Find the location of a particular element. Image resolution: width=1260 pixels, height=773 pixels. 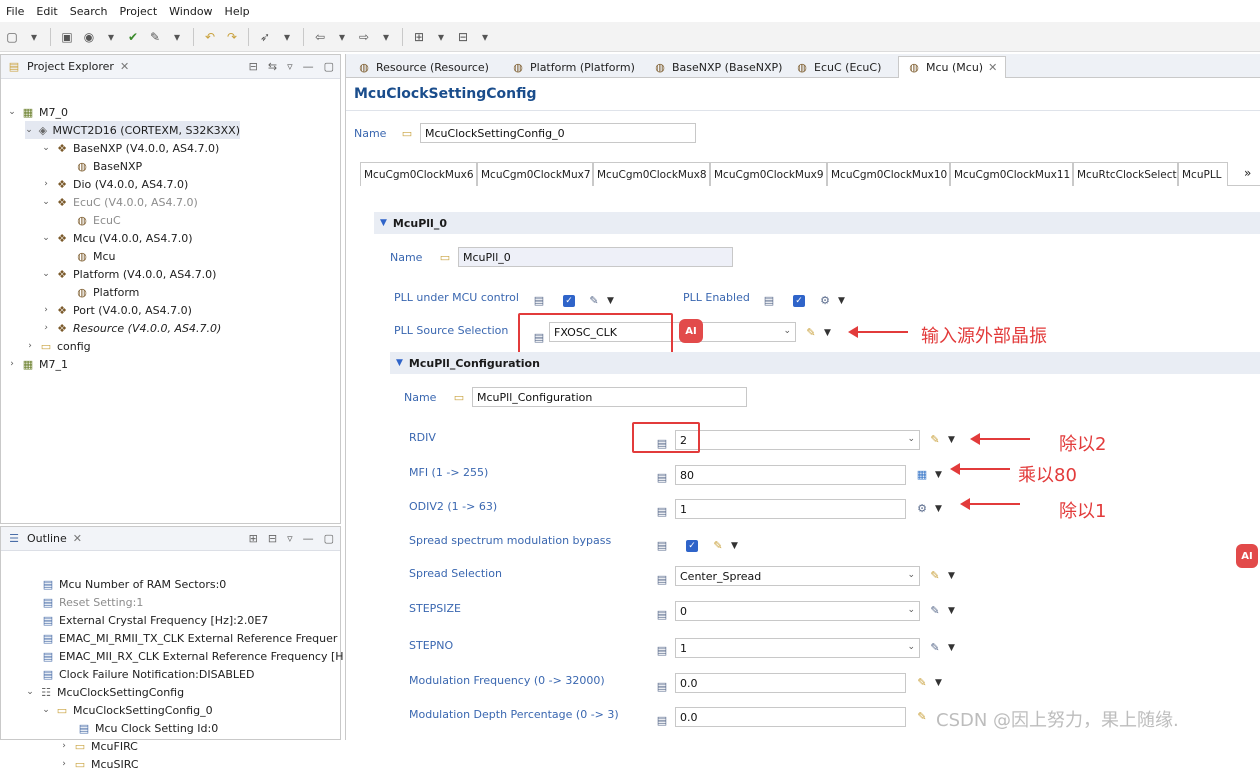

tree-item: ◍ Platform is located at coordinates (100, 292).